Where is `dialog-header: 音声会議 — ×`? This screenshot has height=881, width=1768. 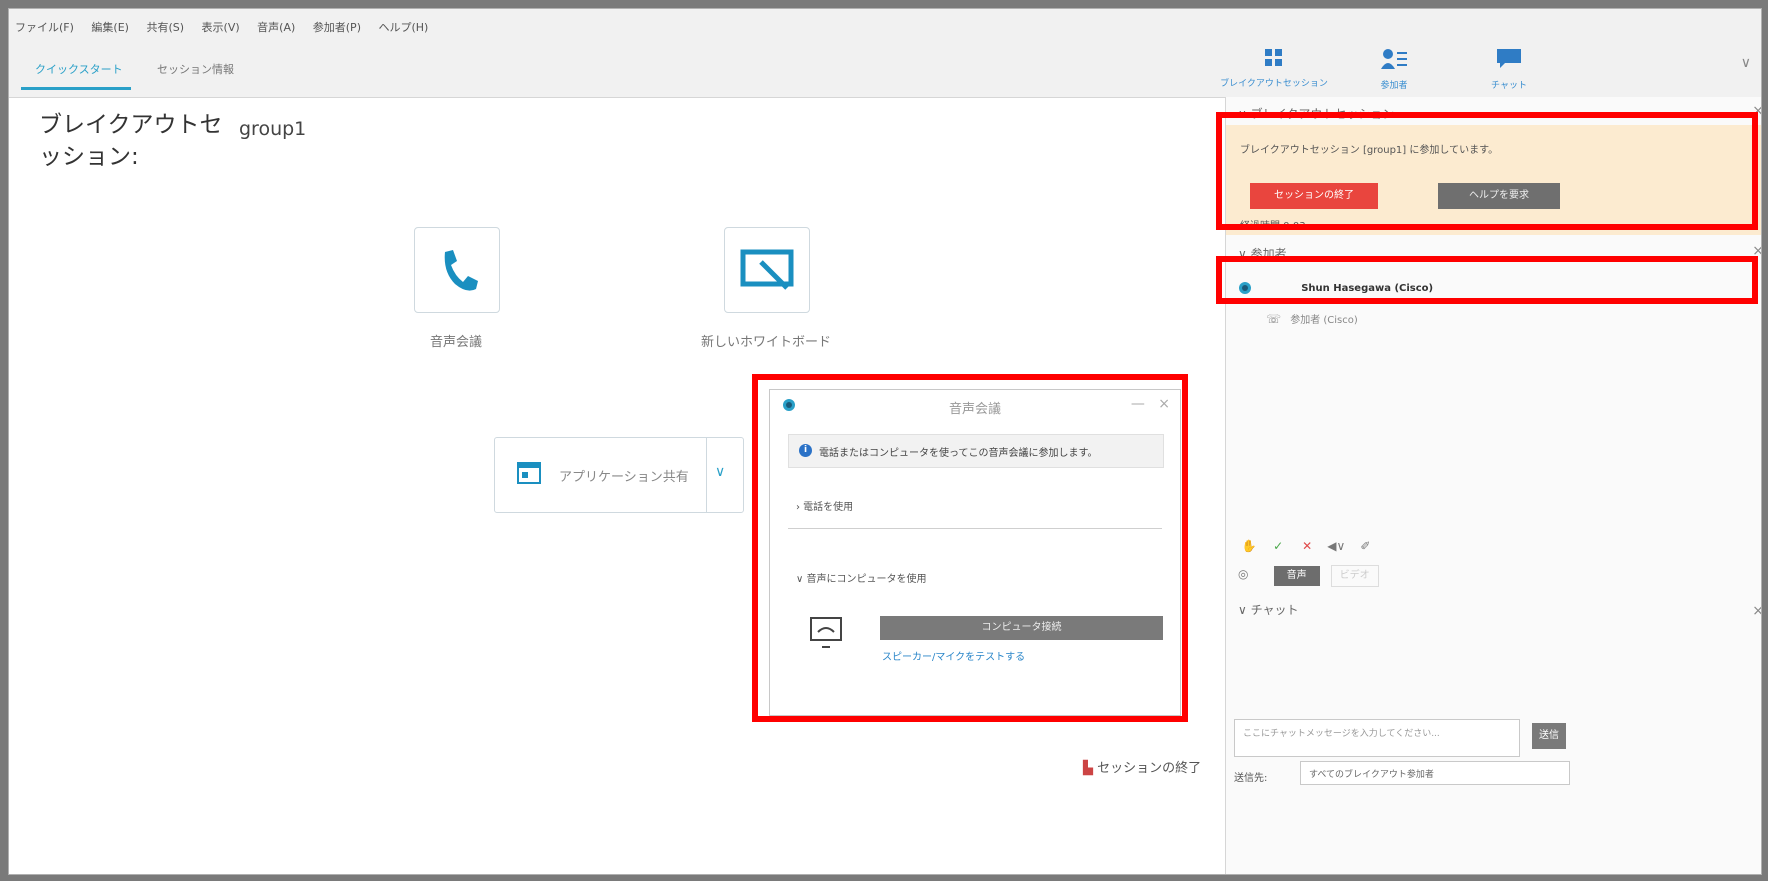
dialog-header: 音声会議 — × is located at coordinates (975, 406).